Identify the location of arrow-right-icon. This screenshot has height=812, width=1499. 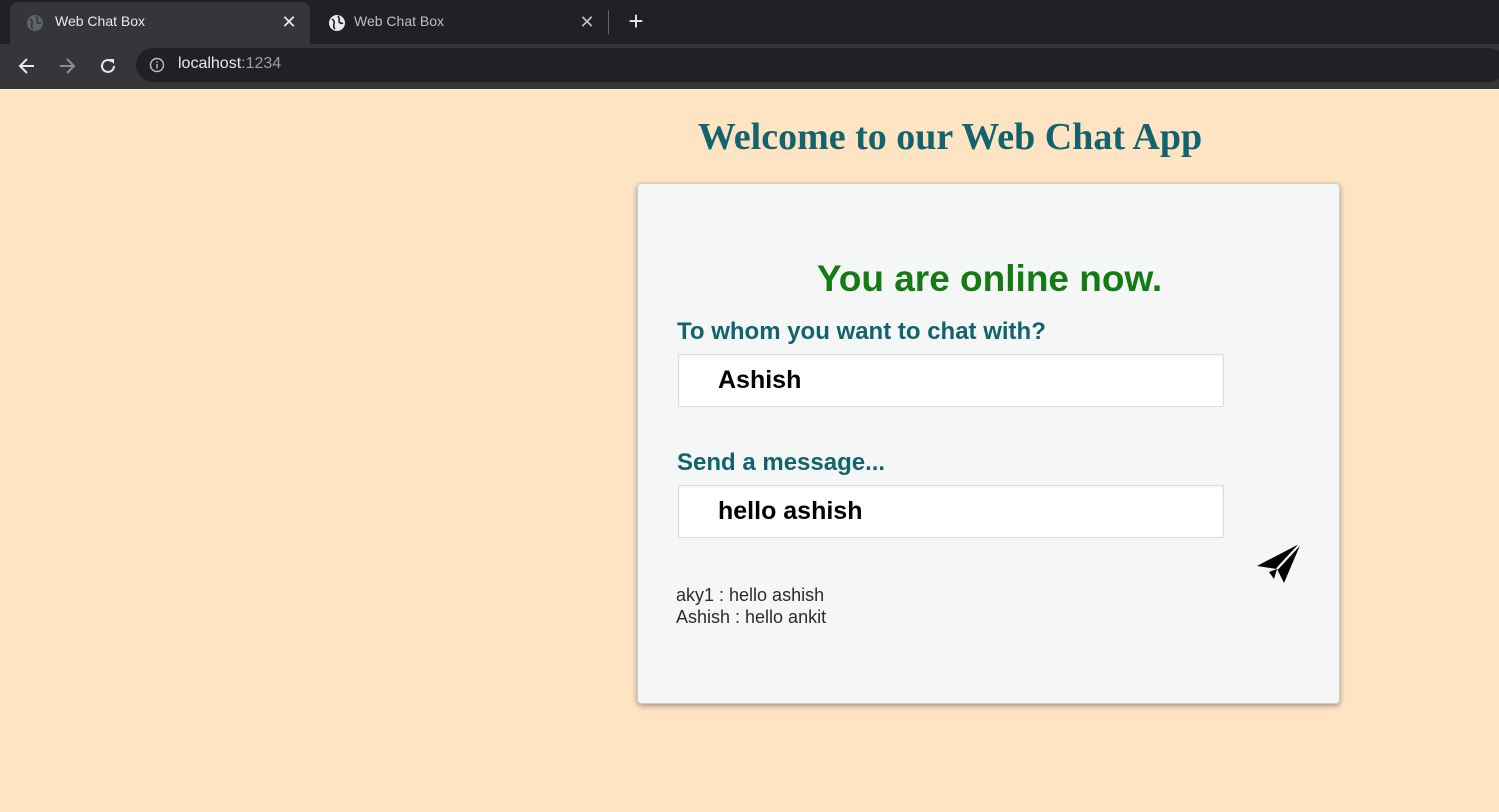
(68, 66).